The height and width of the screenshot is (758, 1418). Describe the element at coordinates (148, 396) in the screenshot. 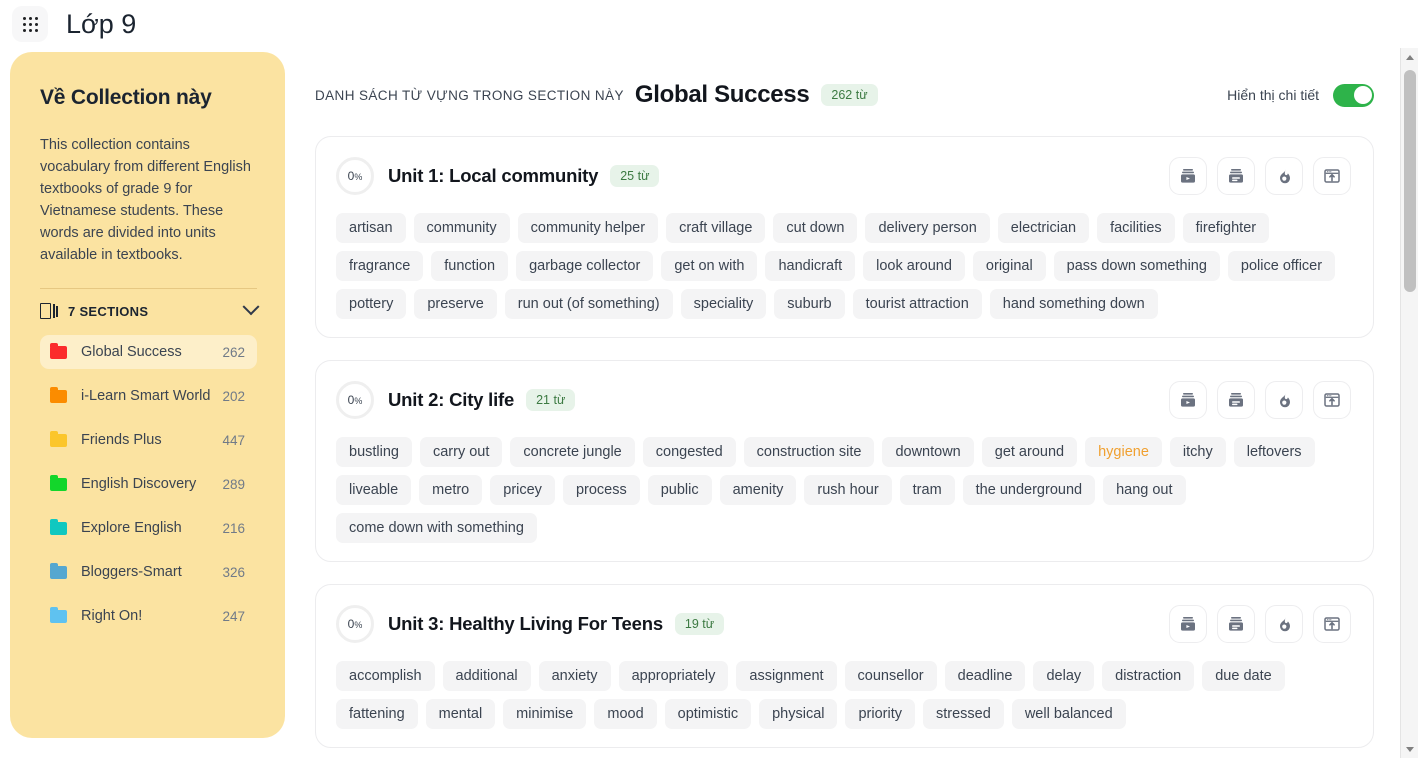

I see `sidebar-item-i-learn-smart-world: i-Learn Smart World 202` at that location.